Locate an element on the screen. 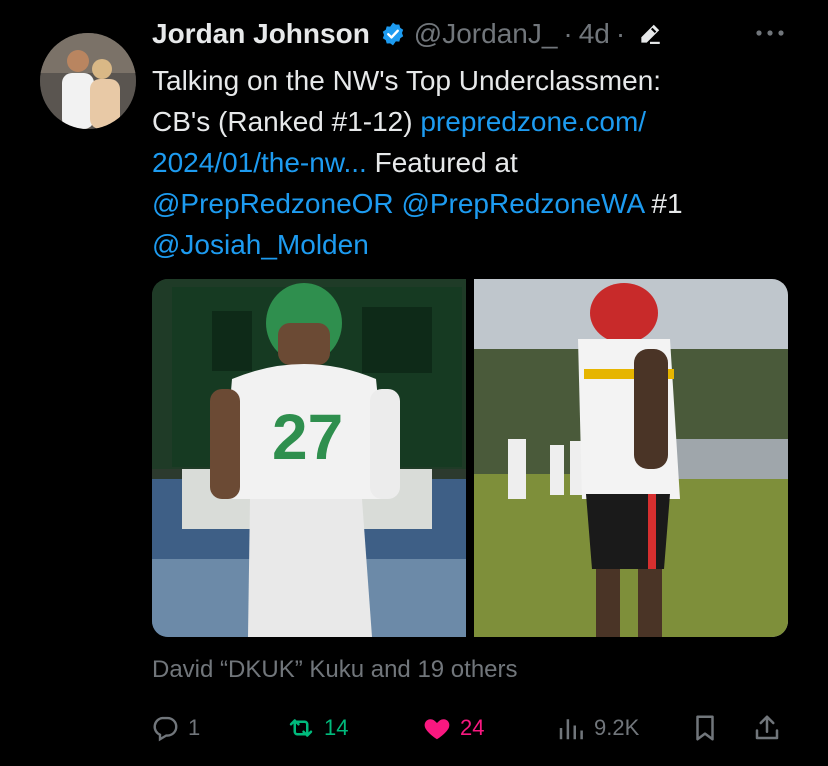  more-options-button is located at coordinates (770, 33).